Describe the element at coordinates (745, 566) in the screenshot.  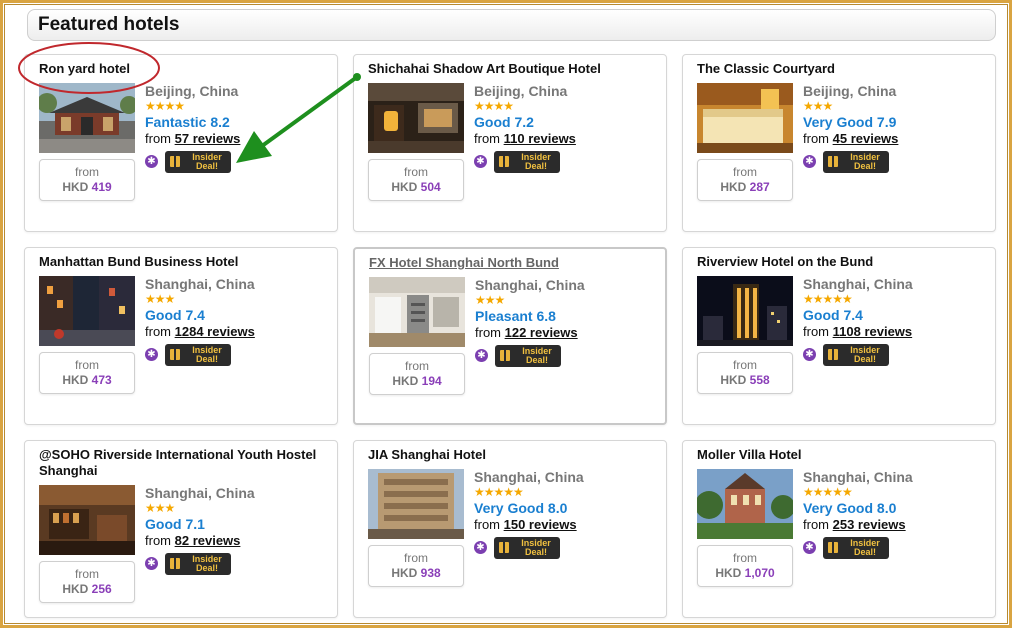
I see `price-box: from HKD 1,070` at that location.